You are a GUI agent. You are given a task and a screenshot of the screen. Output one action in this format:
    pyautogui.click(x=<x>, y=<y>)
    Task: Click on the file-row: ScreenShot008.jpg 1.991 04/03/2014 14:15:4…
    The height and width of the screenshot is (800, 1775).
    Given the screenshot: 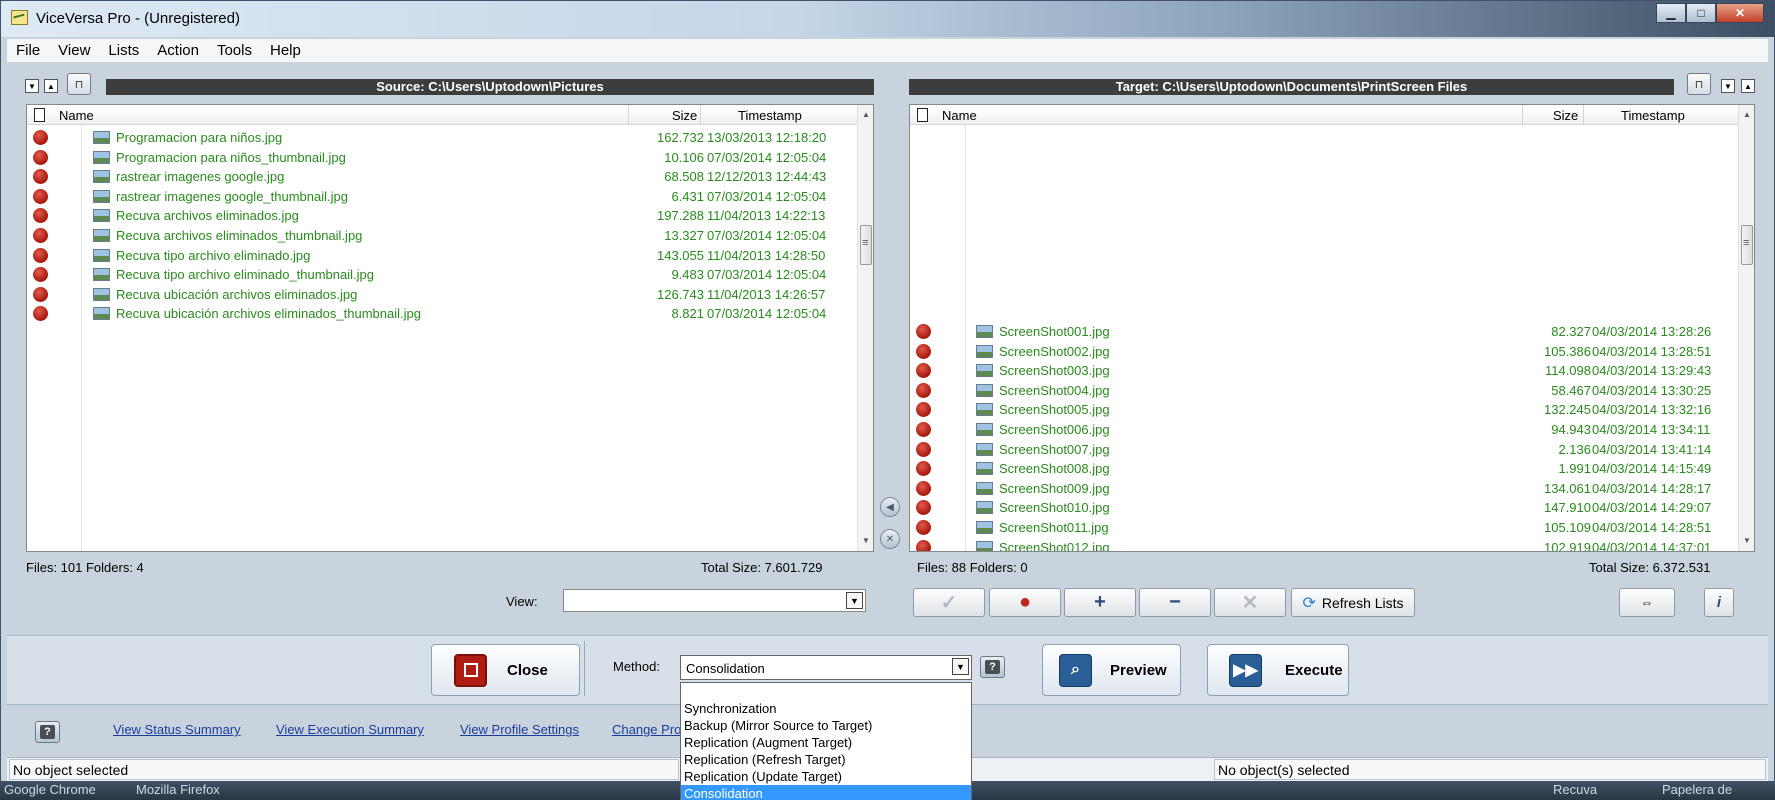 What is the action you would take?
    pyautogui.click(x=1324, y=469)
    